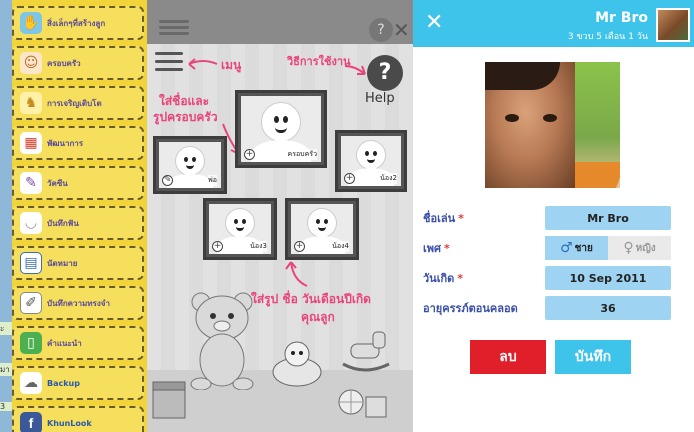 The height and width of the screenshot is (432, 694). I want to click on child2-photo-frame: + น้อง2, so click(371, 161).